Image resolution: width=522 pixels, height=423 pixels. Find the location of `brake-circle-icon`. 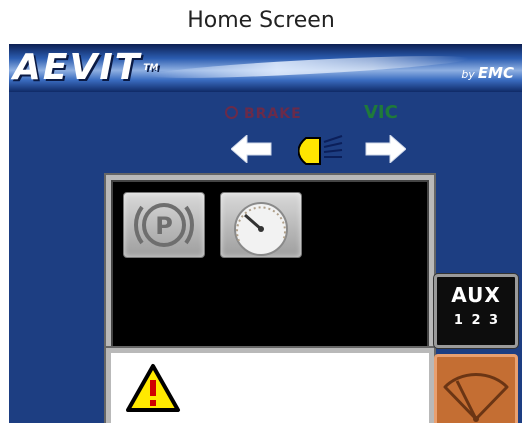

brake-circle-icon is located at coordinates (231, 112).